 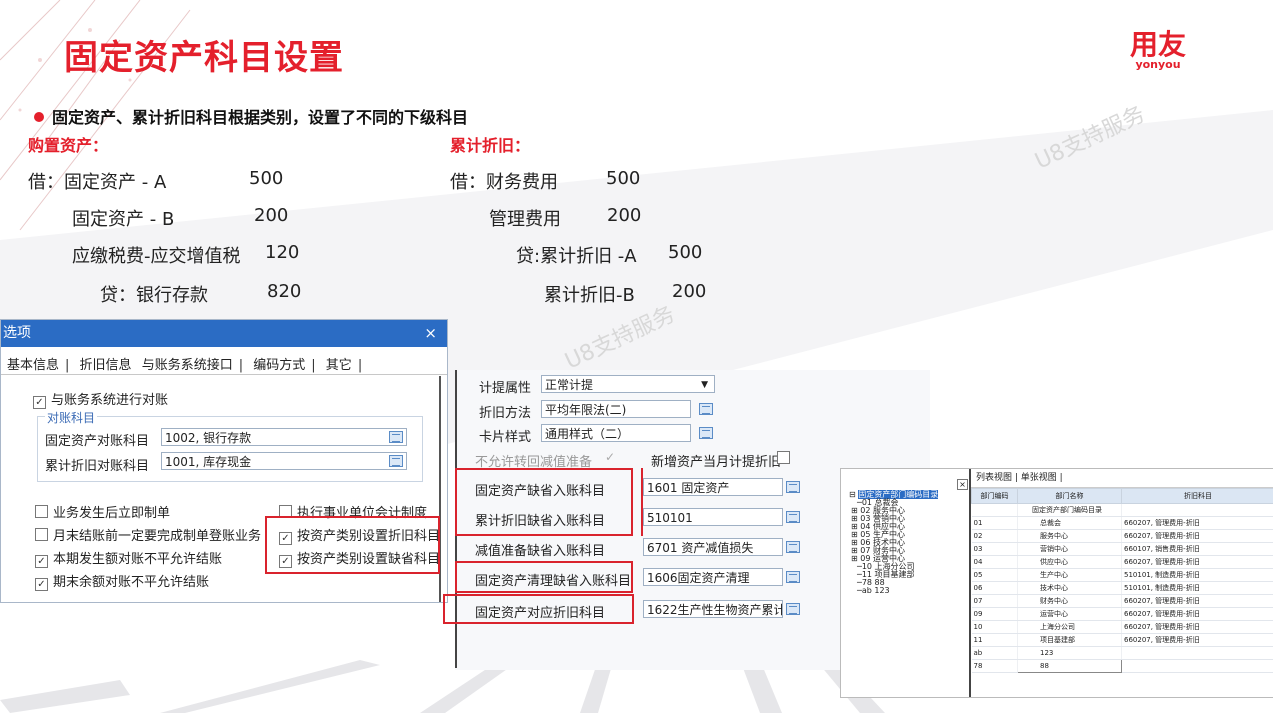 What do you see at coordinates (339, 365) in the screenshot?
I see `tab-other: 其它` at bounding box center [339, 365].